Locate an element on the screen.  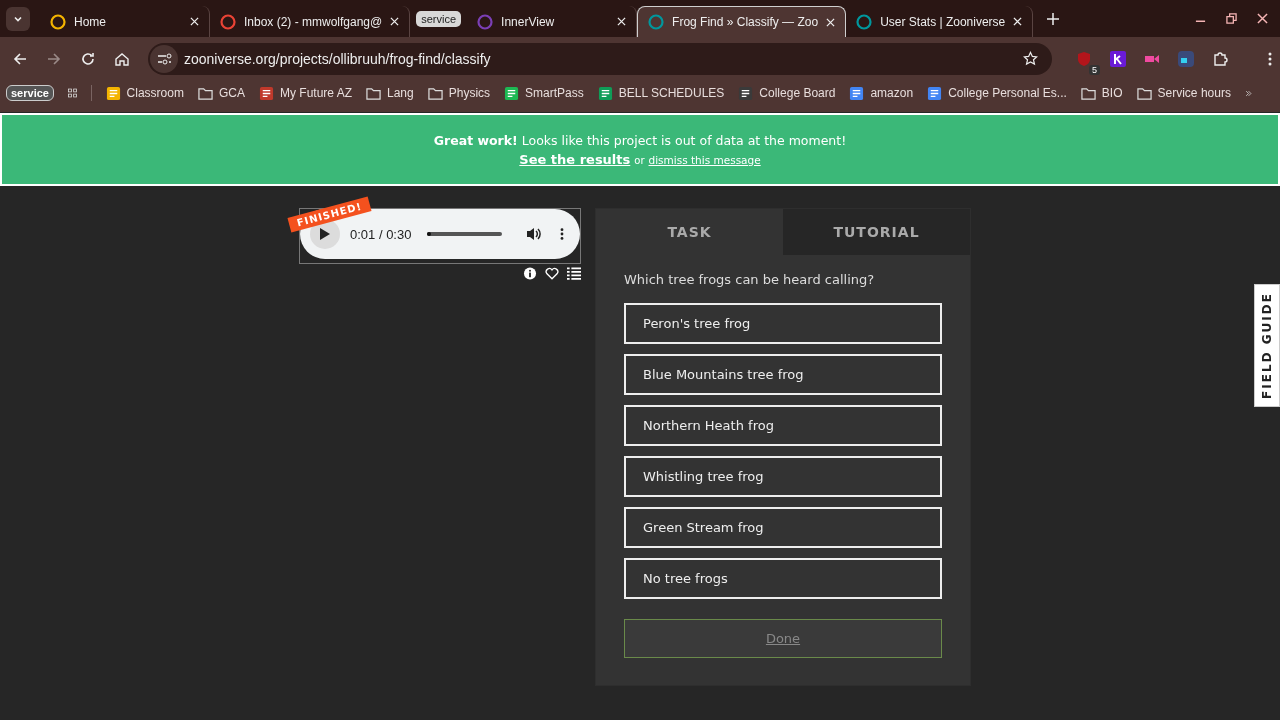
forward-icon is located at coordinates (54, 58).